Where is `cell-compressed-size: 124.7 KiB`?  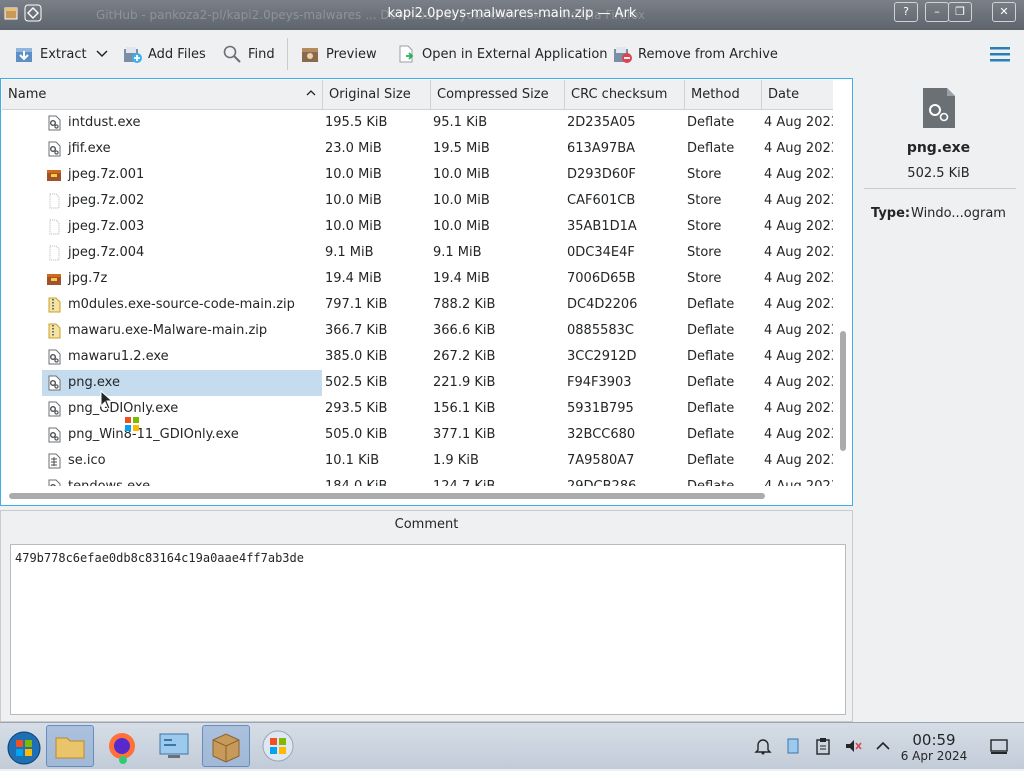 cell-compressed-size: 124.7 KiB is located at coordinates (464, 480).